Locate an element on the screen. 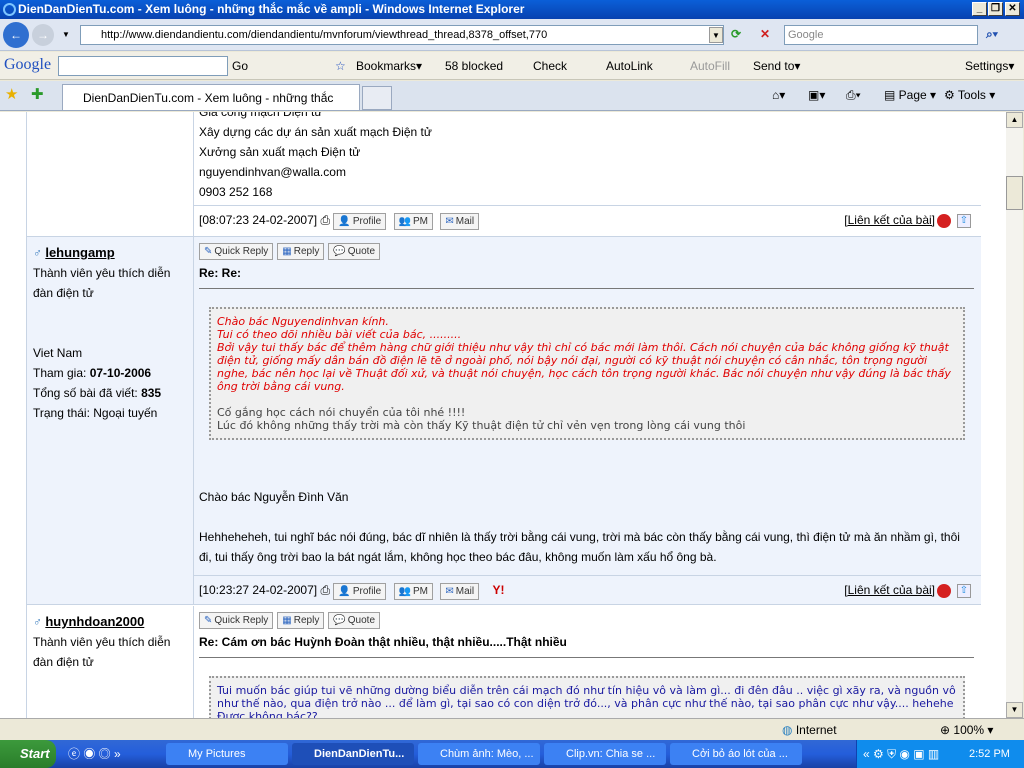 The width and height of the screenshot is (1024, 768). post-timestamp: [08:07:23 24-02-2007] is located at coordinates (258, 220).